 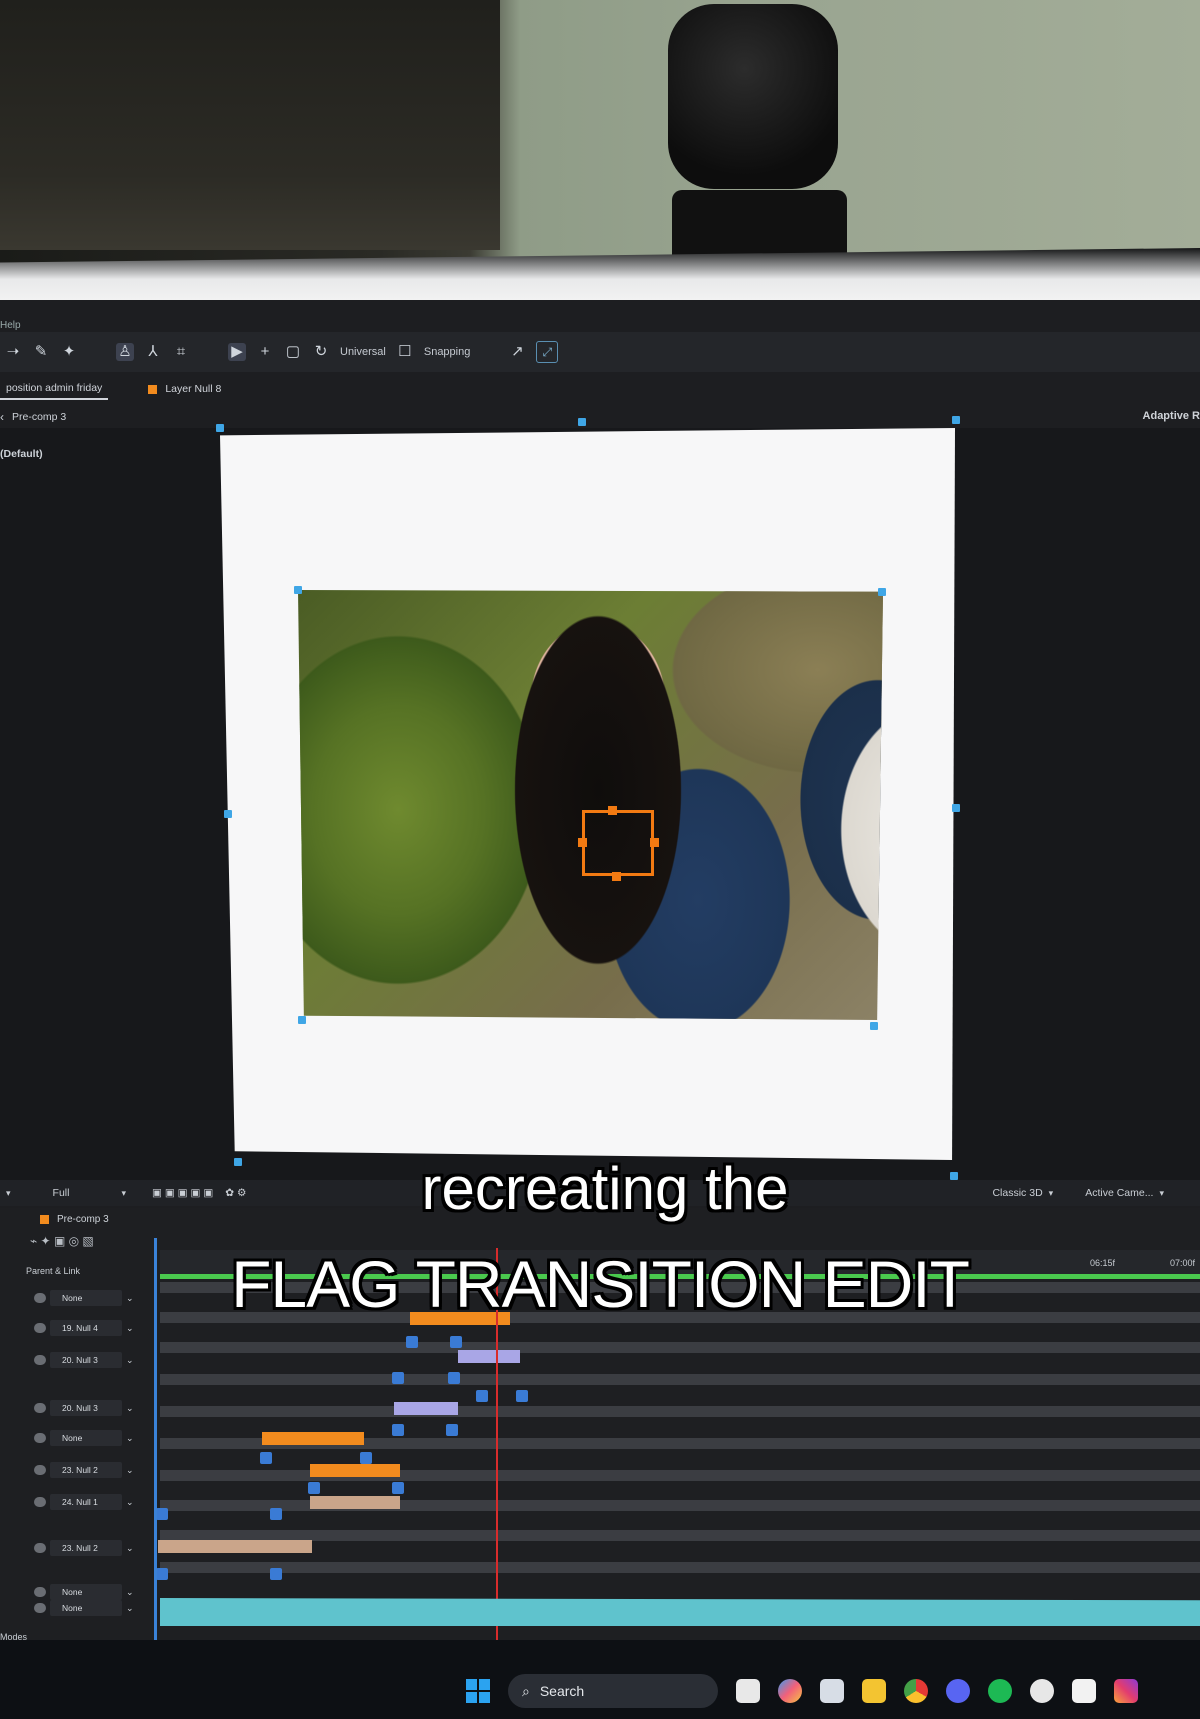 What do you see at coordinates (265, 352) in the screenshot?
I see `move-tool-icon: +` at bounding box center [265, 352].